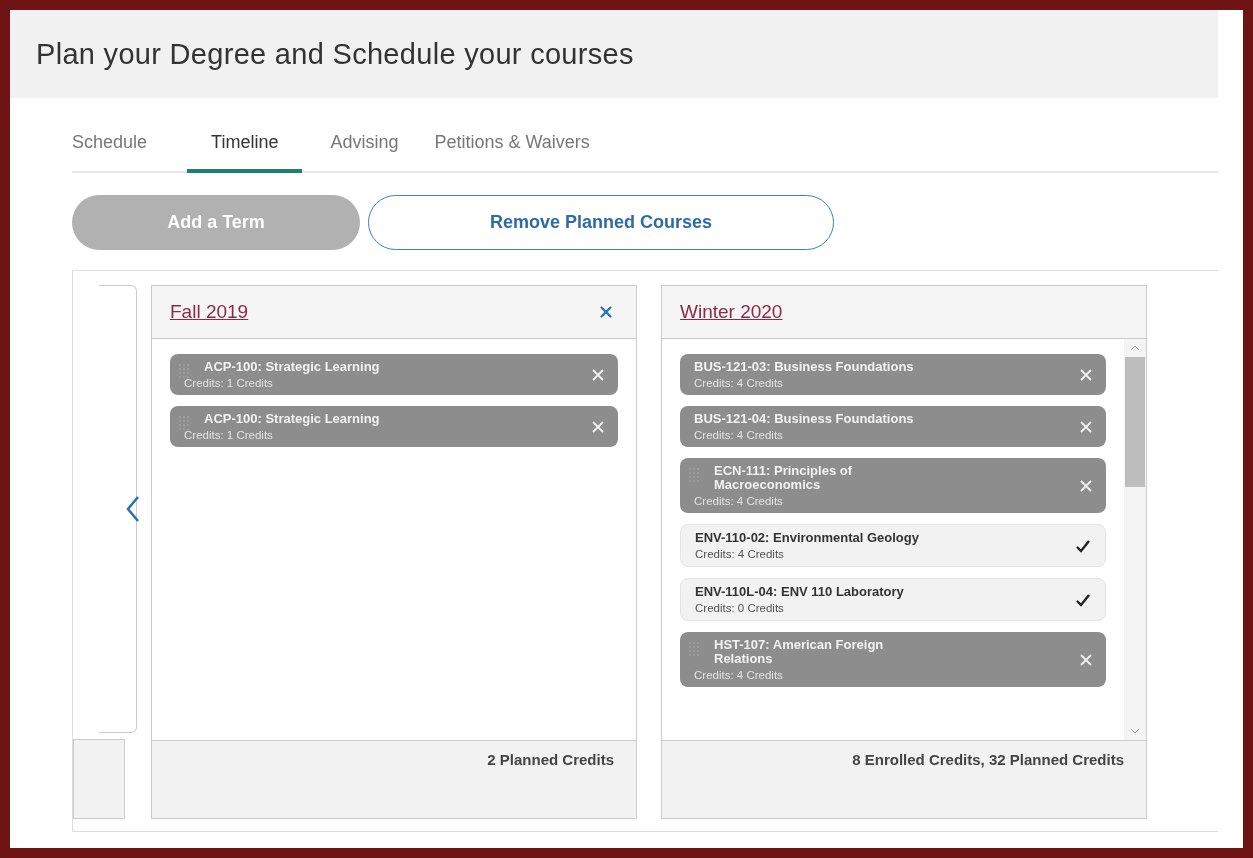 Image resolution: width=1253 pixels, height=858 pixels. I want to click on course-title: HST-107: American Foreign Relations, so click(799, 652).